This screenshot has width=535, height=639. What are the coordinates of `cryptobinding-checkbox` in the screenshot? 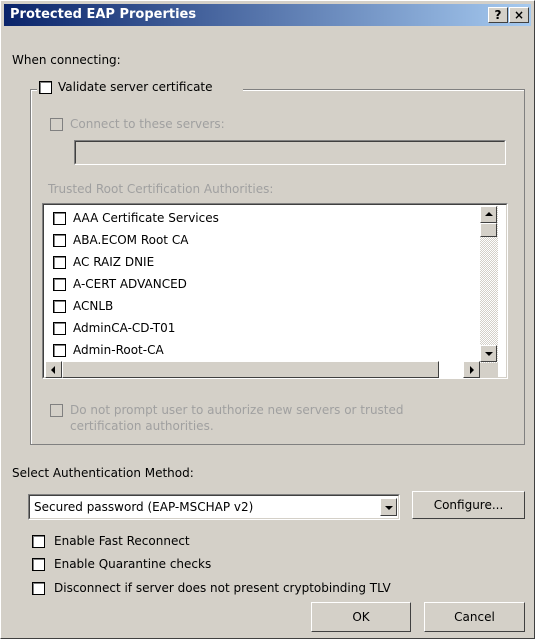 It's located at (38, 588).